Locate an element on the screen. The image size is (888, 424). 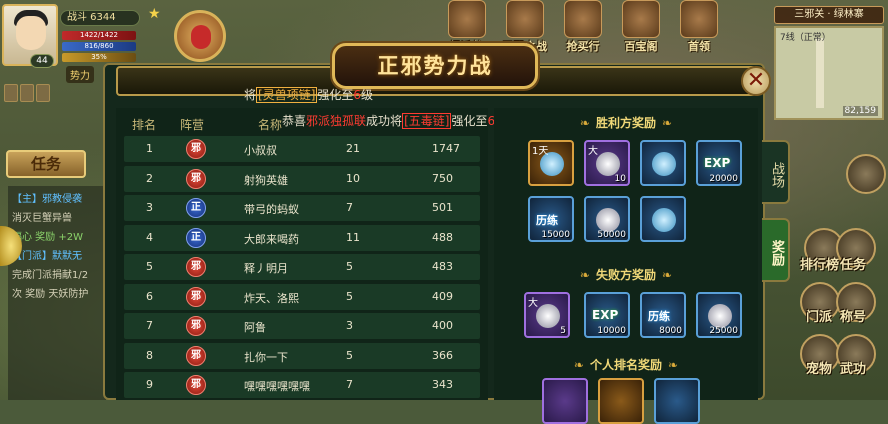
rank-cell: 1 is located at coordinates (149, 148).